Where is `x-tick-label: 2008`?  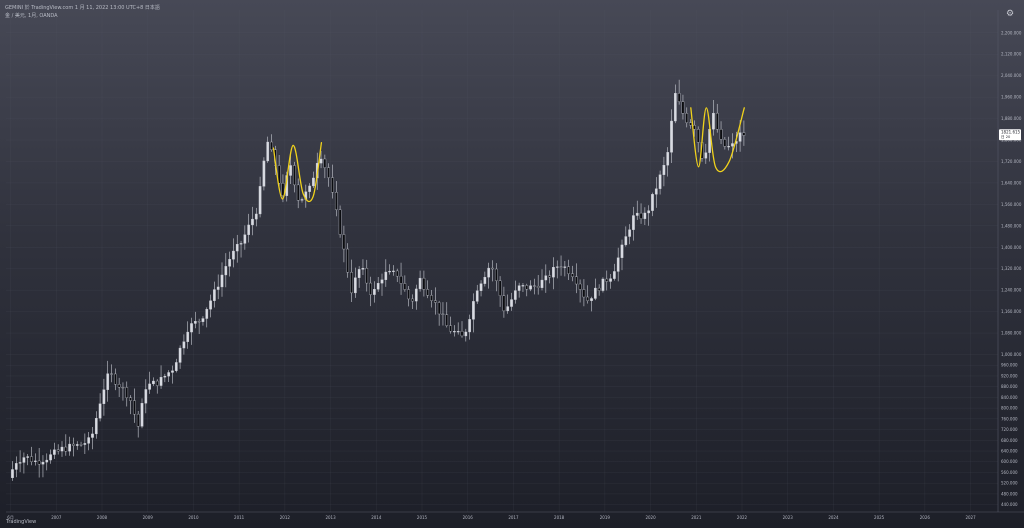
x-tick-label: 2008 is located at coordinates (102, 517).